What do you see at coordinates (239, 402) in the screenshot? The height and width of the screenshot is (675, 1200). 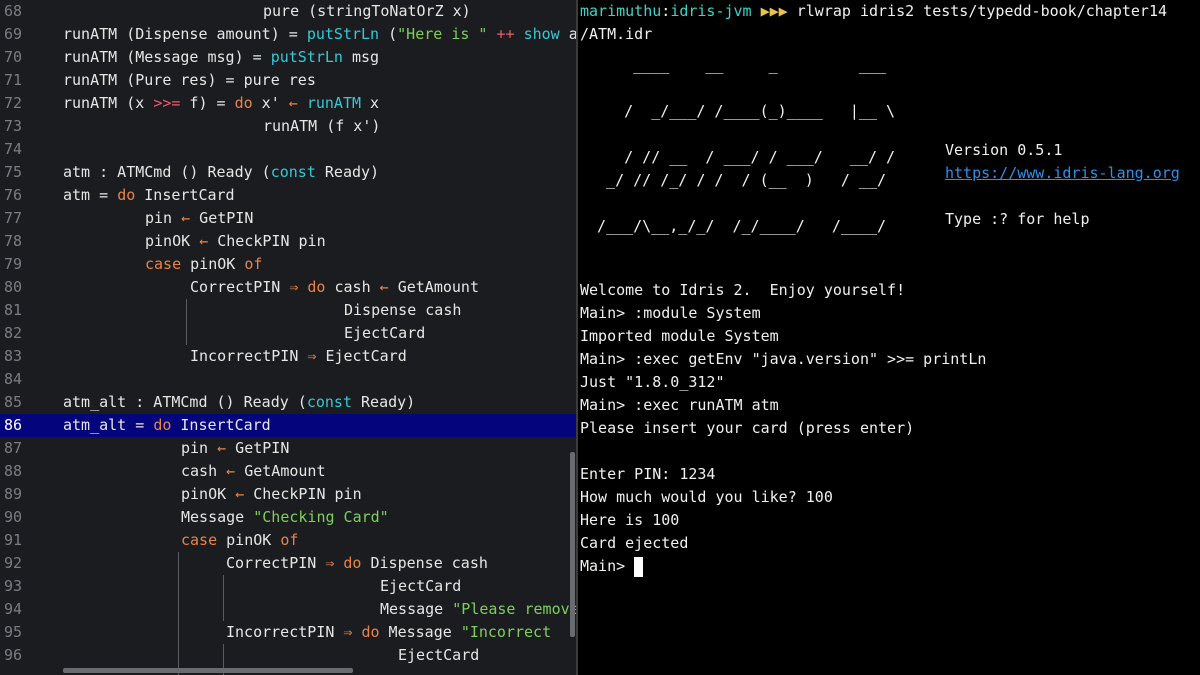 I see `code-text: atm_alt : ATMCmd () Ready (const Ready)` at bounding box center [239, 402].